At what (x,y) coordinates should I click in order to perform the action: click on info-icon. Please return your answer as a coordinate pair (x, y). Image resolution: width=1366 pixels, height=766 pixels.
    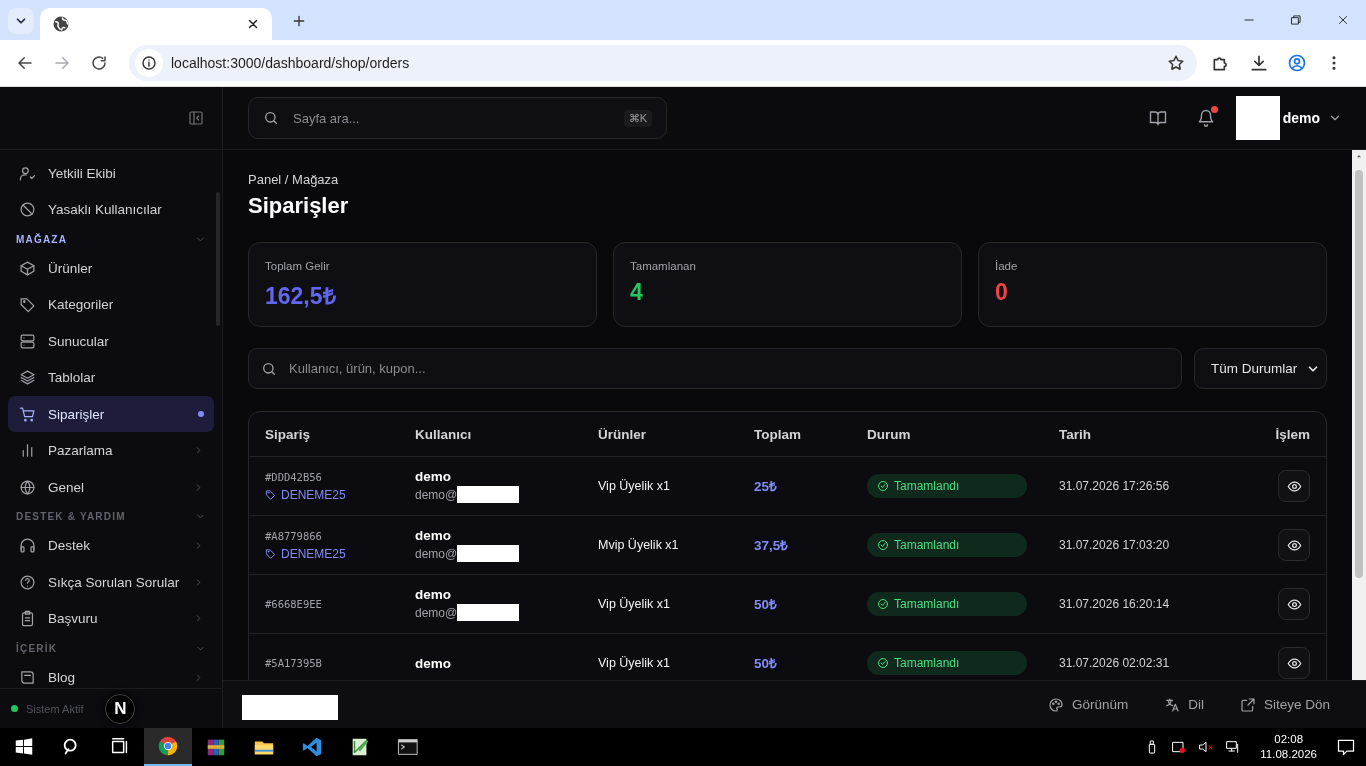
    Looking at the image, I should click on (149, 63).